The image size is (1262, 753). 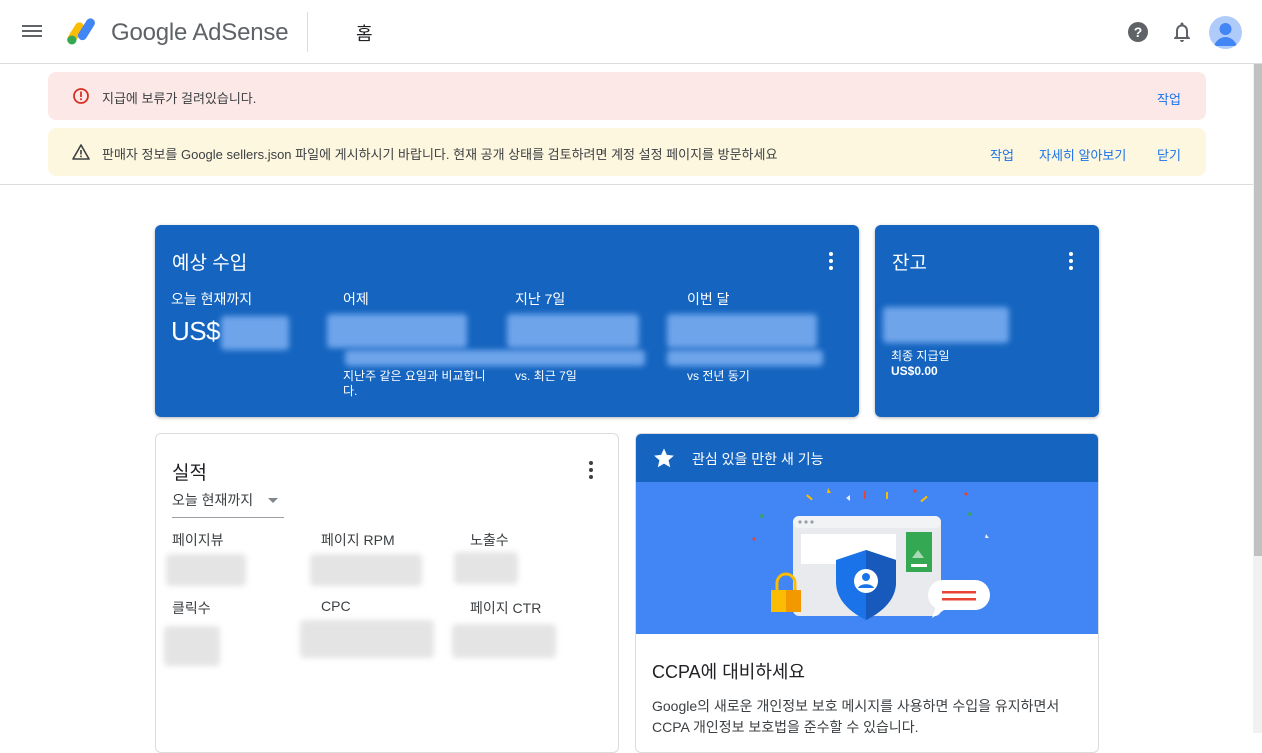 I want to click on card-title: 실적, so click(x=189, y=473).